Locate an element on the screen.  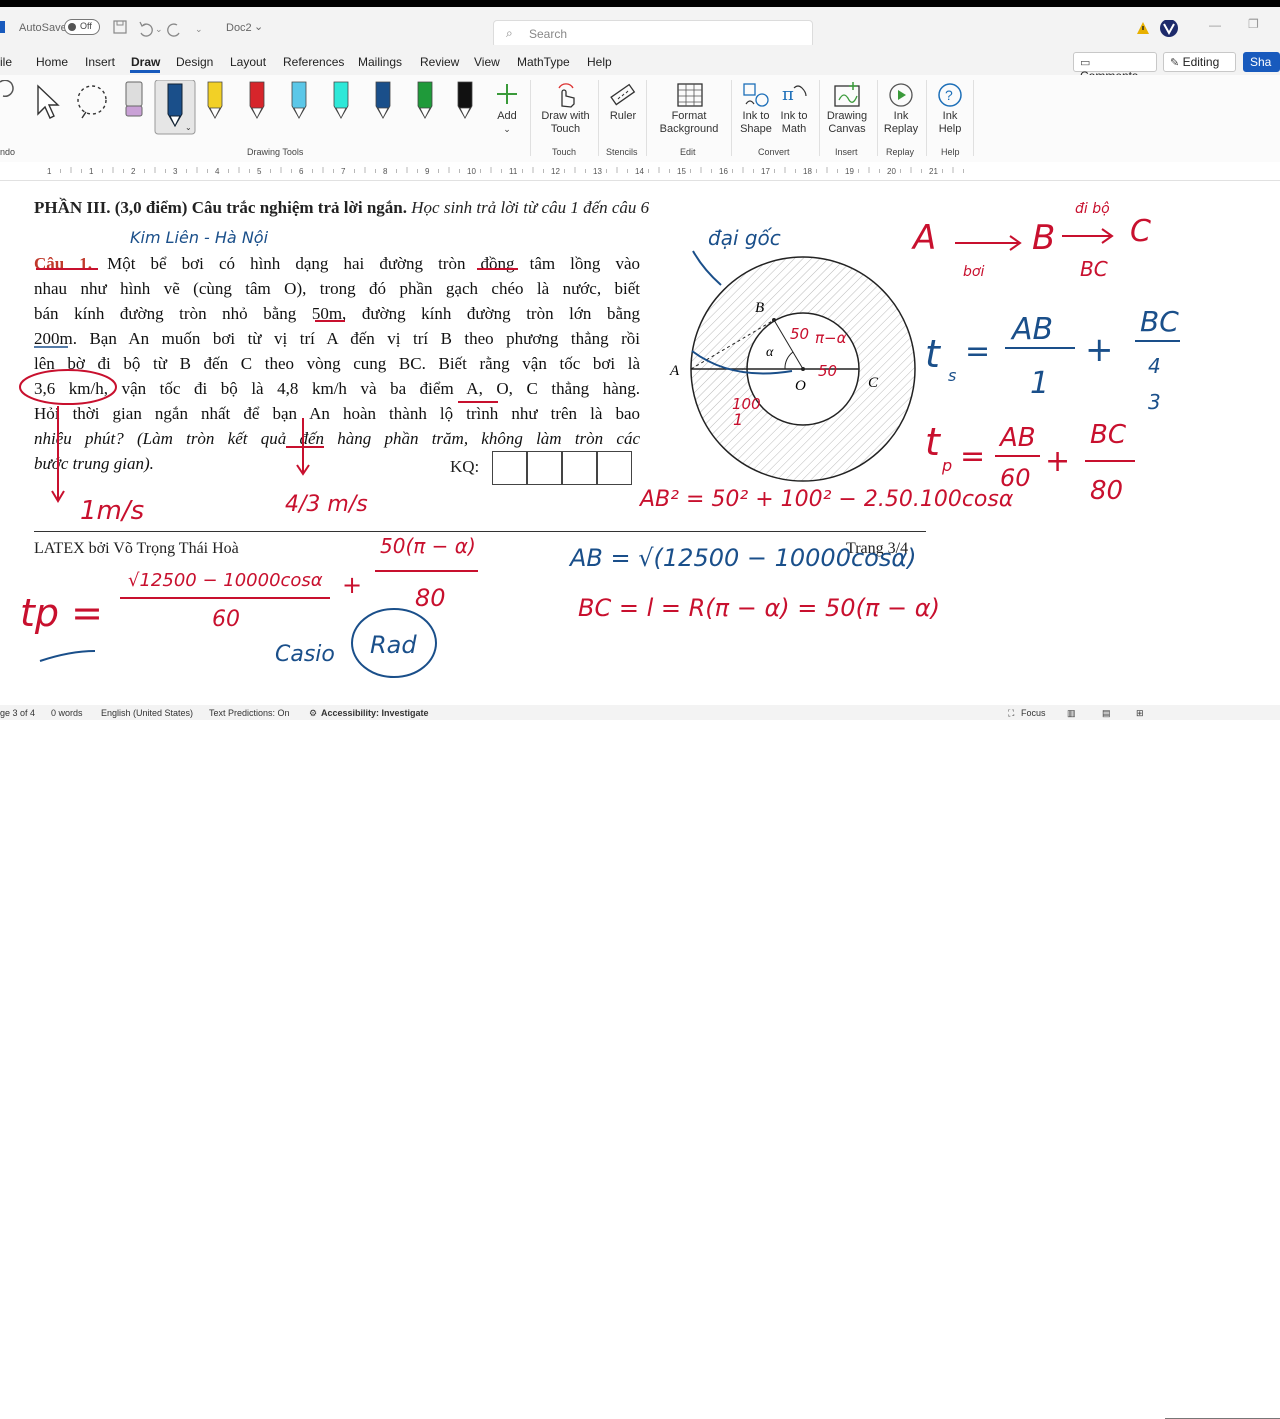
minimize-icon: — is located at coordinates (1215, 25).